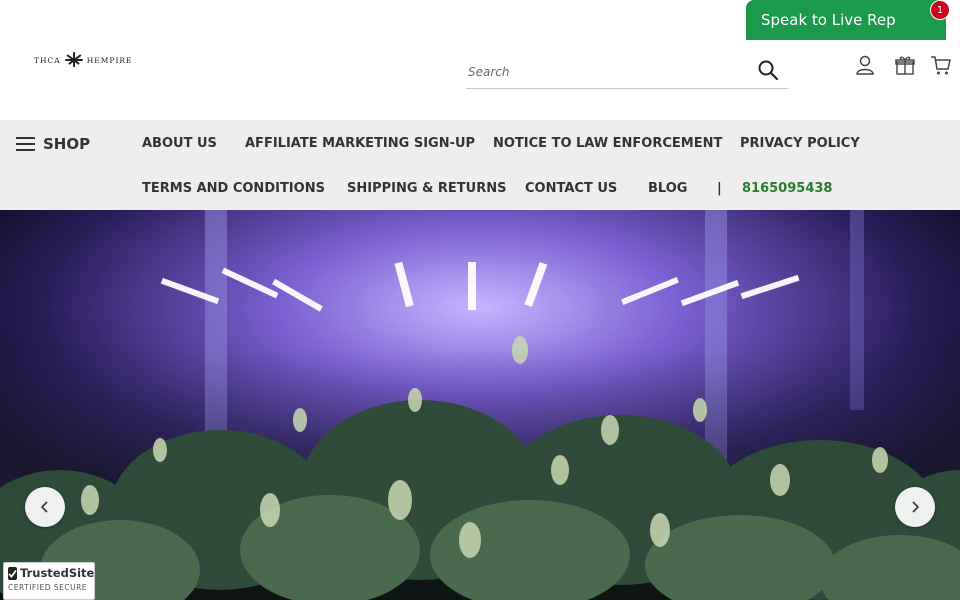  Describe the element at coordinates (47, 60) in the screenshot. I see `logo-text-left: THCA` at that location.